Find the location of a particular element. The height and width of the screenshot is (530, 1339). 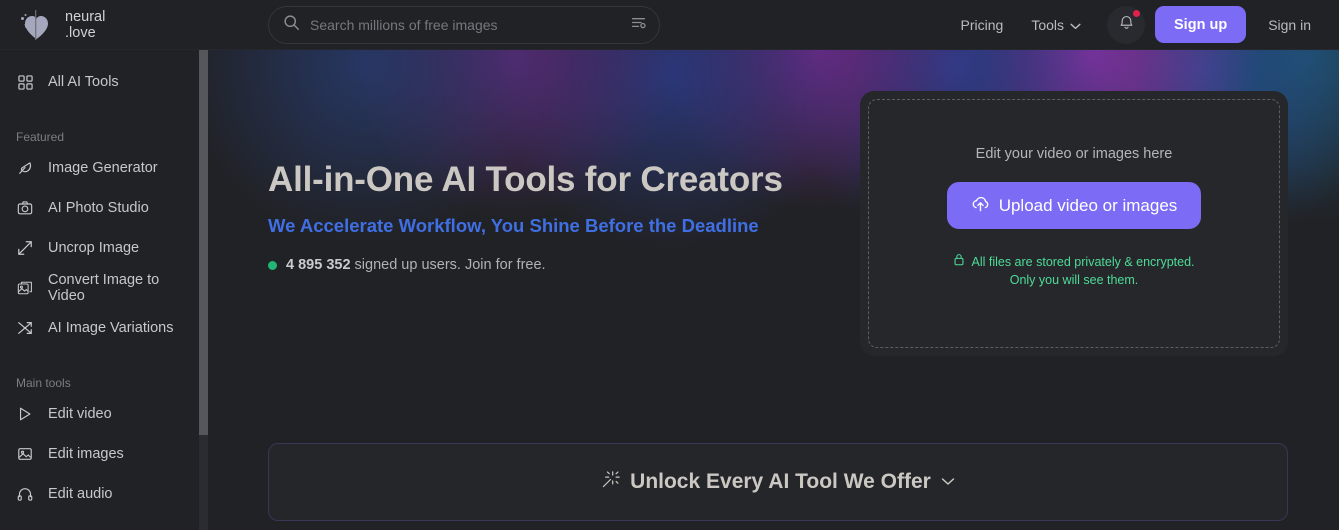

unlock-tools-inner: Unlock Every AI Tool We Offer is located at coordinates (778, 482).